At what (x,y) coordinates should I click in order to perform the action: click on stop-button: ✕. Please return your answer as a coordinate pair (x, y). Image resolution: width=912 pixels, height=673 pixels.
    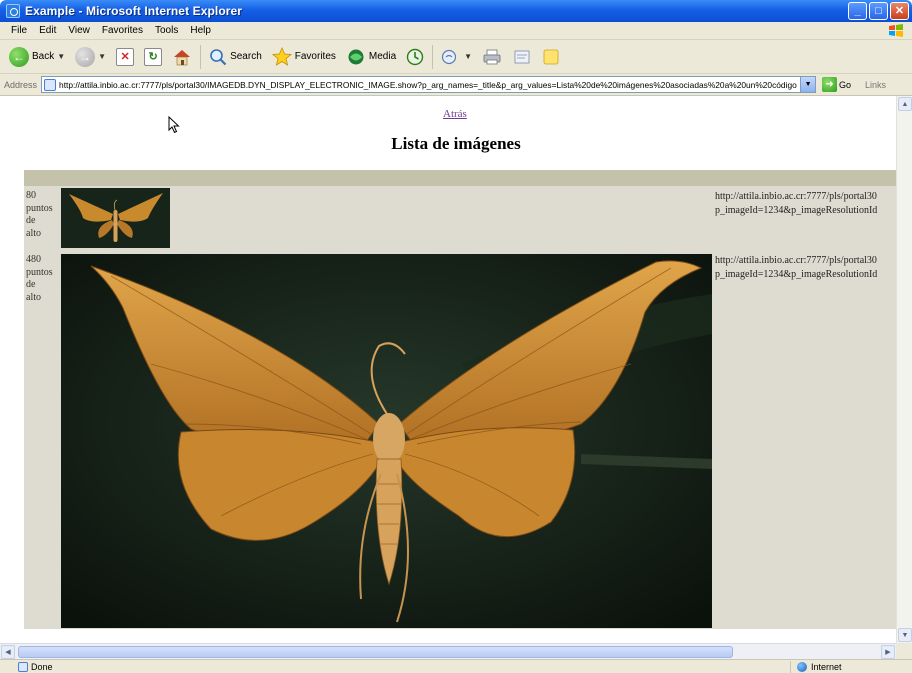
    Looking at the image, I should click on (125, 57).